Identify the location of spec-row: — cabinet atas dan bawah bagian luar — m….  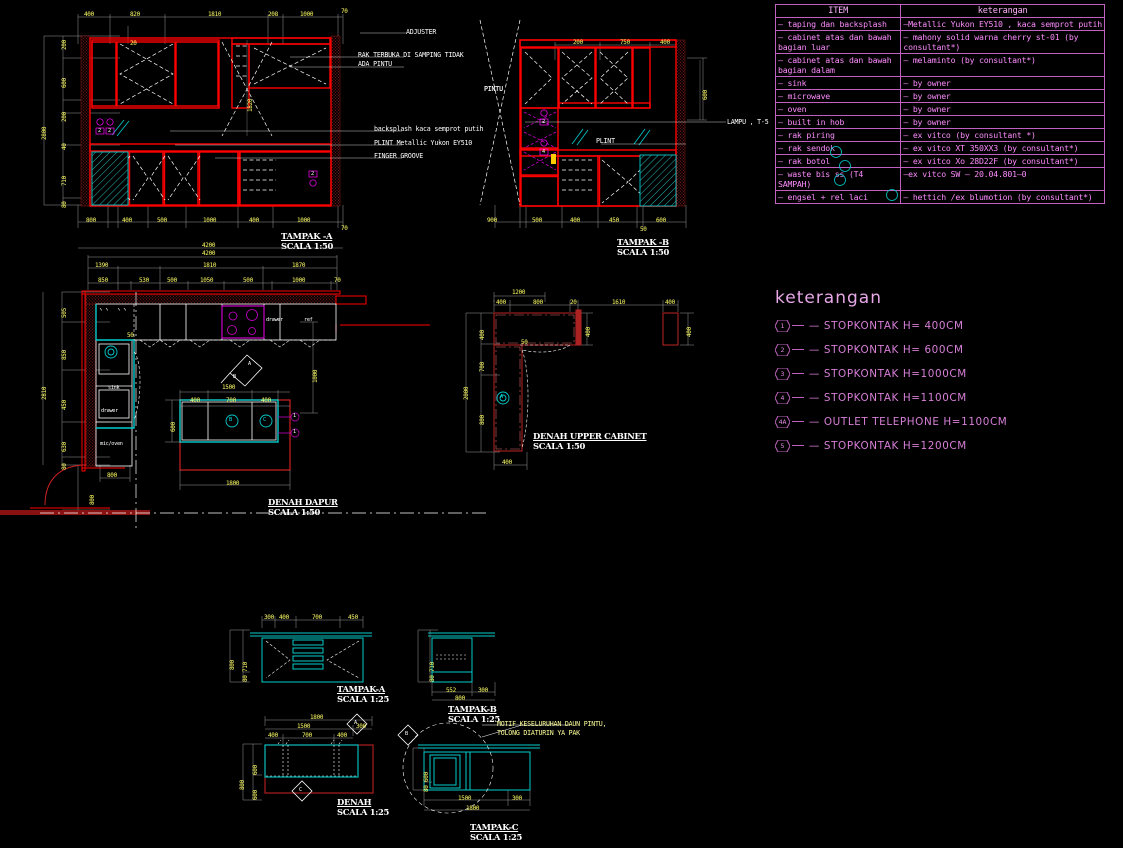
(939, 42).